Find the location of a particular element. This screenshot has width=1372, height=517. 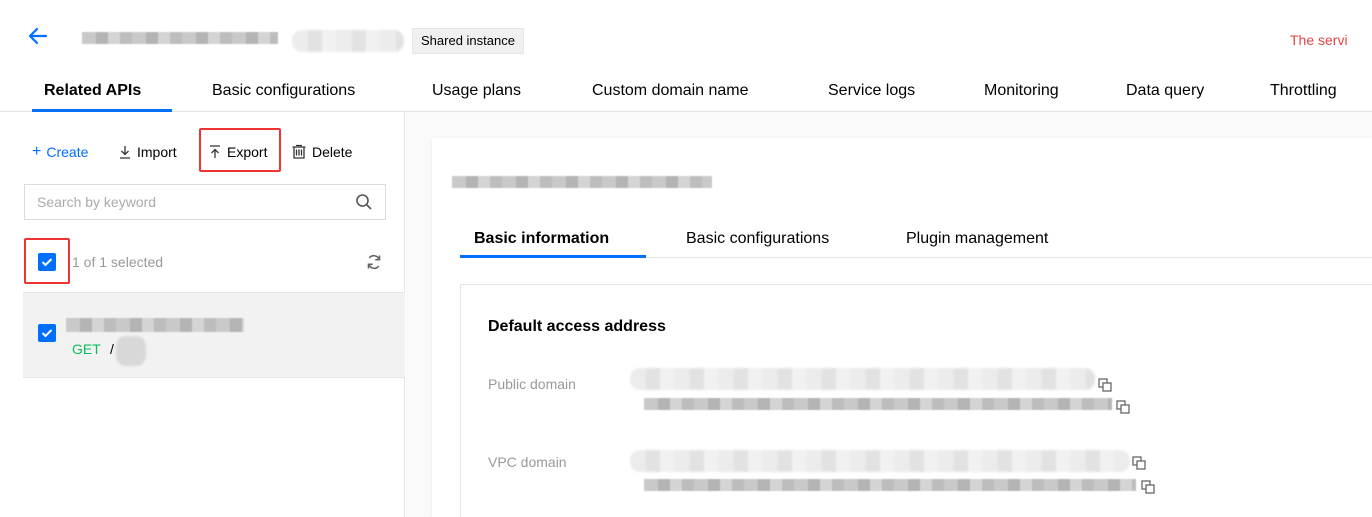

tab-basic-configurations: Basic configurations is located at coordinates (283, 91).